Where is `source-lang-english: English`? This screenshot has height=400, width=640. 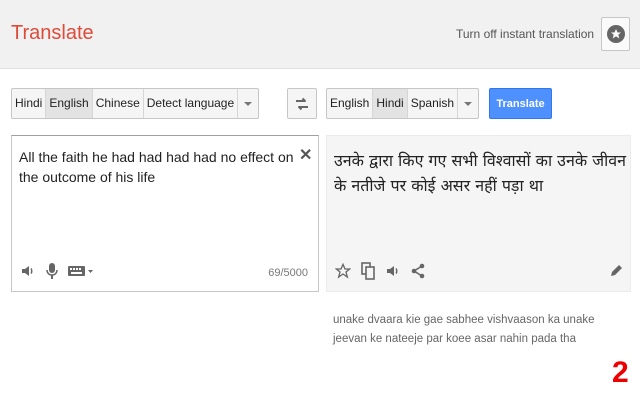
source-lang-english: English is located at coordinates (69, 103).